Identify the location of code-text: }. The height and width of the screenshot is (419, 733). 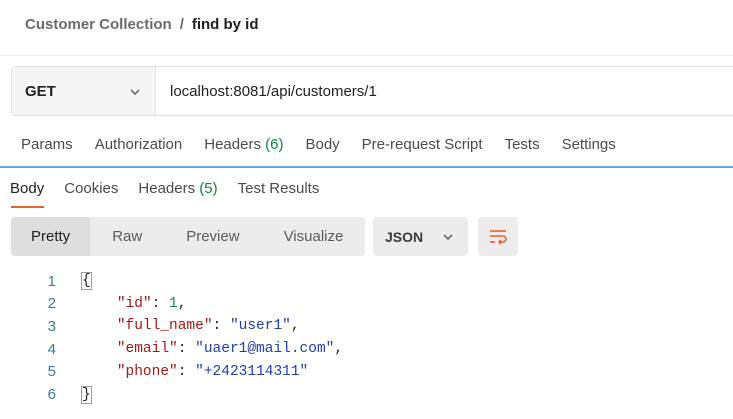
(86, 394).